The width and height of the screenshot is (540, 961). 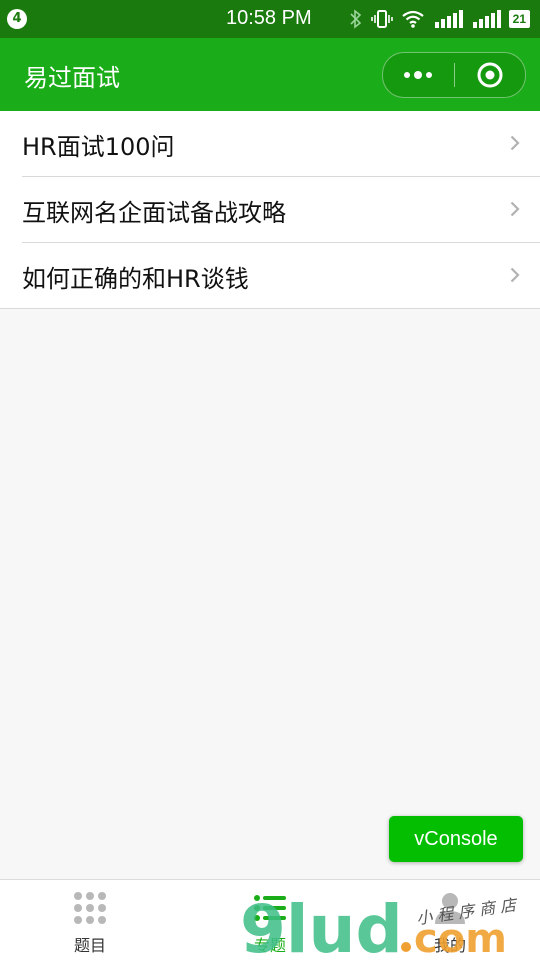 I want to click on close-button, so click(x=490, y=75).